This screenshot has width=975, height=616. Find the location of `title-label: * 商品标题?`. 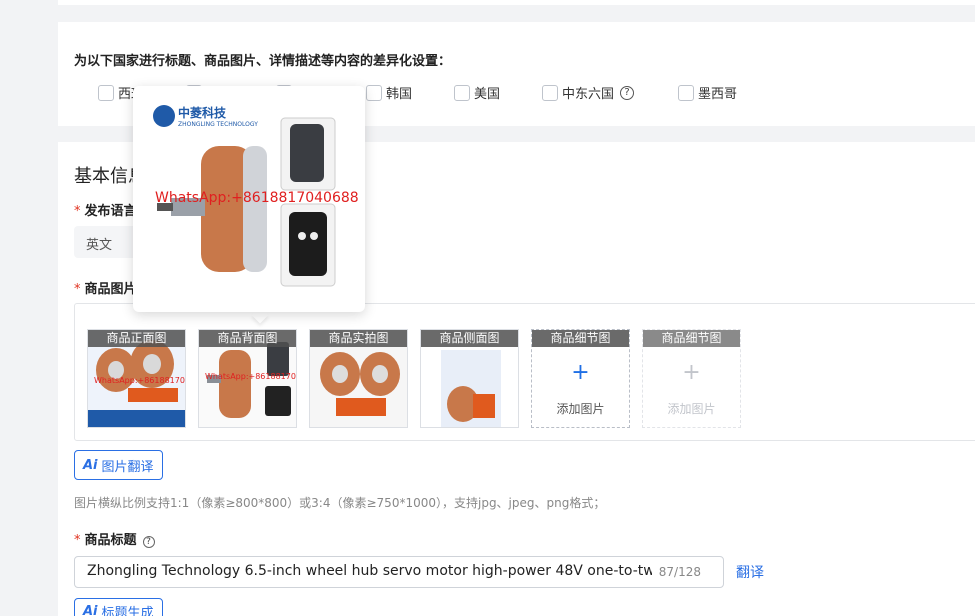

title-label: * 商品标题? is located at coordinates (114, 538).